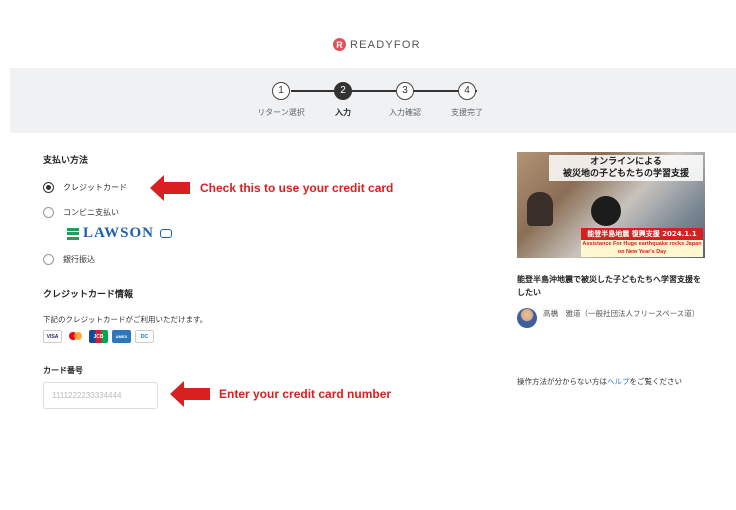 This screenshot has width=736, height=510. What do you see at coordinates (166, 233) in the screenshot?
I see `milk-can-icon` at bounding box center [166, 233].